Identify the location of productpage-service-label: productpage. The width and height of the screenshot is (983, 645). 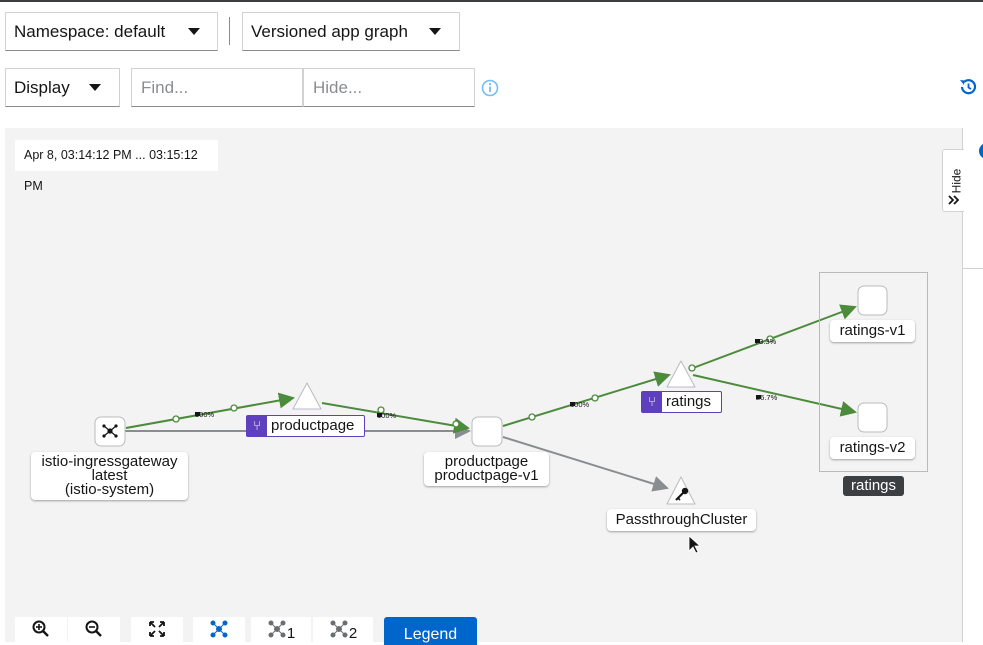
(313, 425).